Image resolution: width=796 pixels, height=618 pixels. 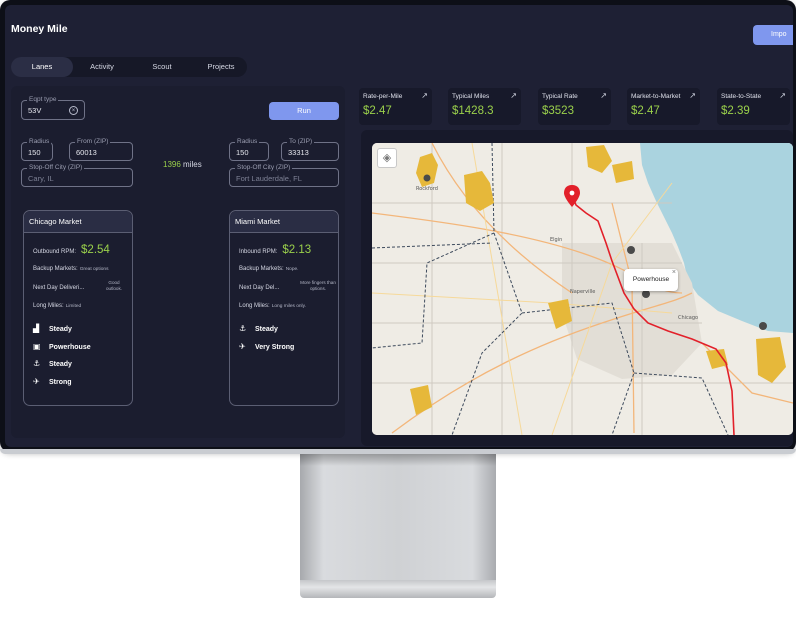 I want to click on origin-trend-air: ✈ Strong, so click(x=52, y=381).